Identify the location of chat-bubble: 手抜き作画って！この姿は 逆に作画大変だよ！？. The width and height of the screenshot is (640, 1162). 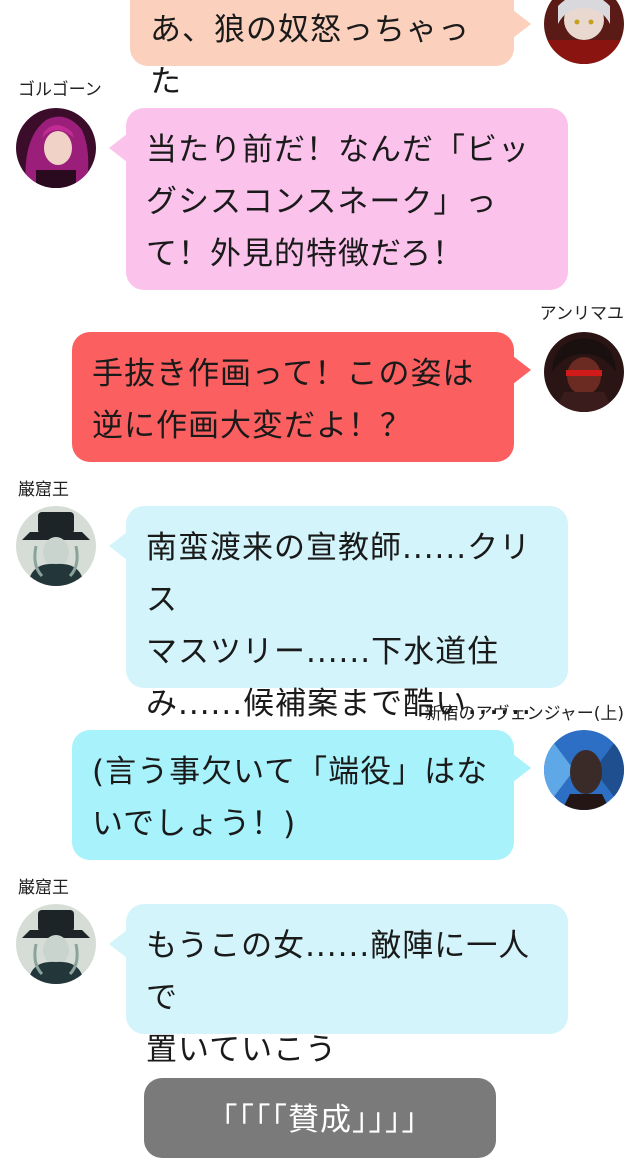
(293, 397).